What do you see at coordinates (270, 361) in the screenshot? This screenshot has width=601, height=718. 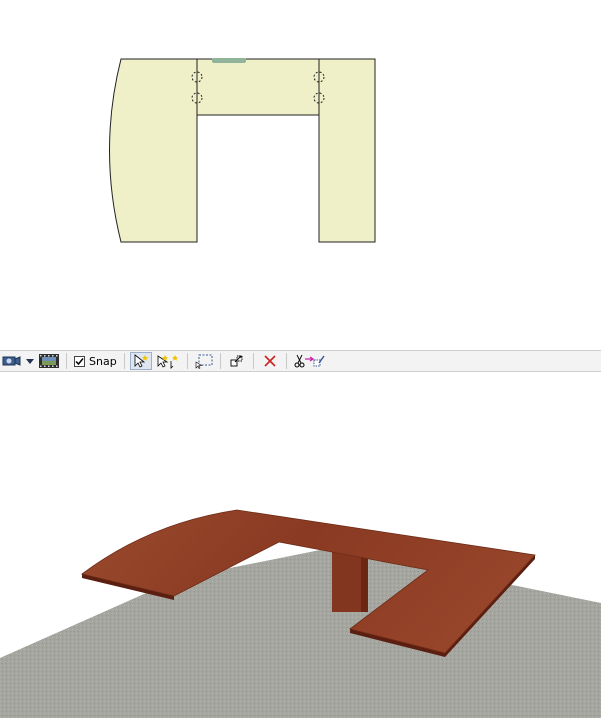 I see `delete-icon` at bounding box center [270, 361].